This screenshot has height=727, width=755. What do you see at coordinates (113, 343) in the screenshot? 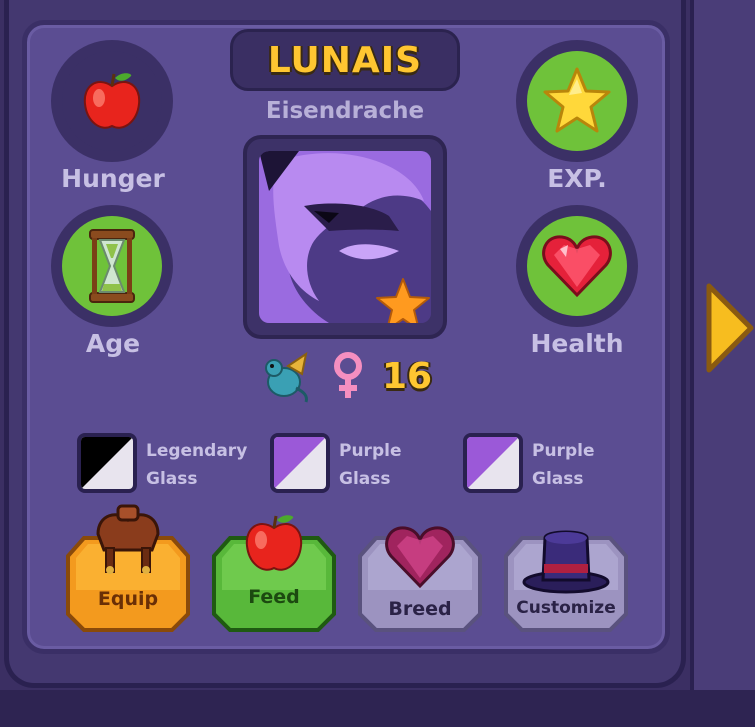
I see `age-label: Age` at bounding box center [113, 343].